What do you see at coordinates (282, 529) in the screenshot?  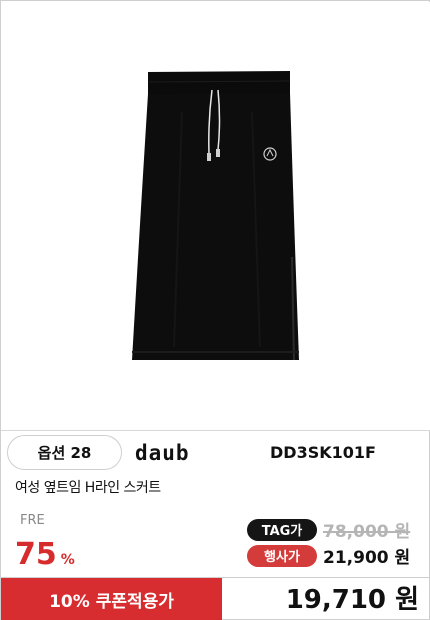 I see `tag-price-badge: TAG가` at bounding box center [282, 529].